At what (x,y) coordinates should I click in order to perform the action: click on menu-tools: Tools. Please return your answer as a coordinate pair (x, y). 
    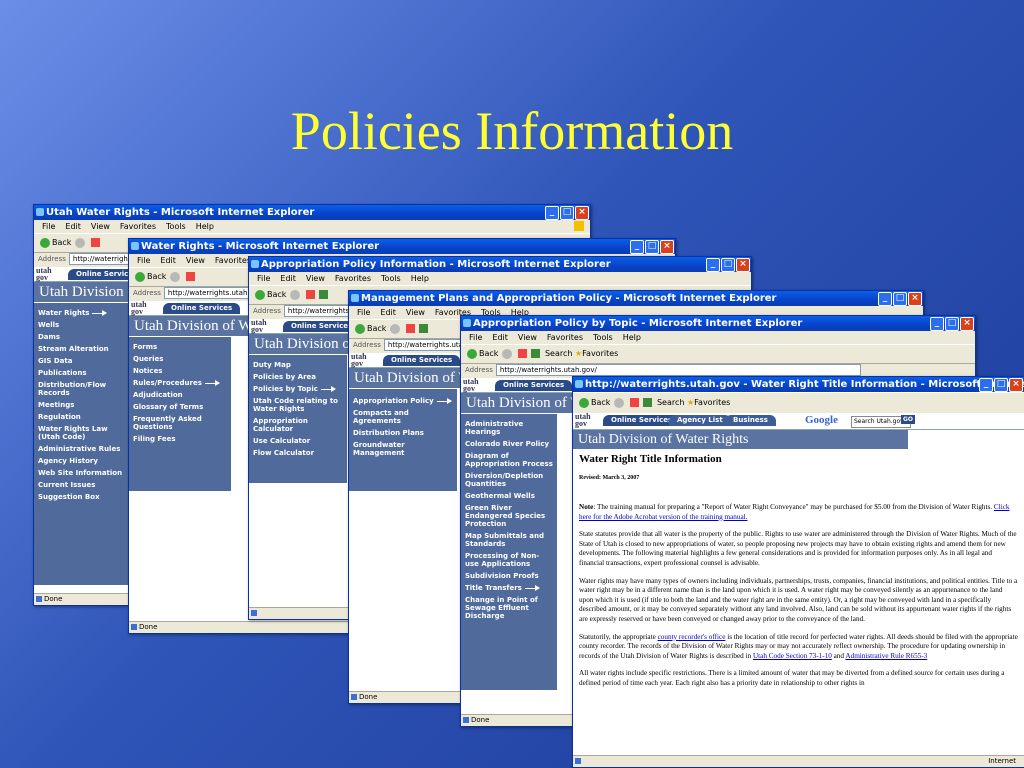
    Looking at the image, I should click on (176, 226).